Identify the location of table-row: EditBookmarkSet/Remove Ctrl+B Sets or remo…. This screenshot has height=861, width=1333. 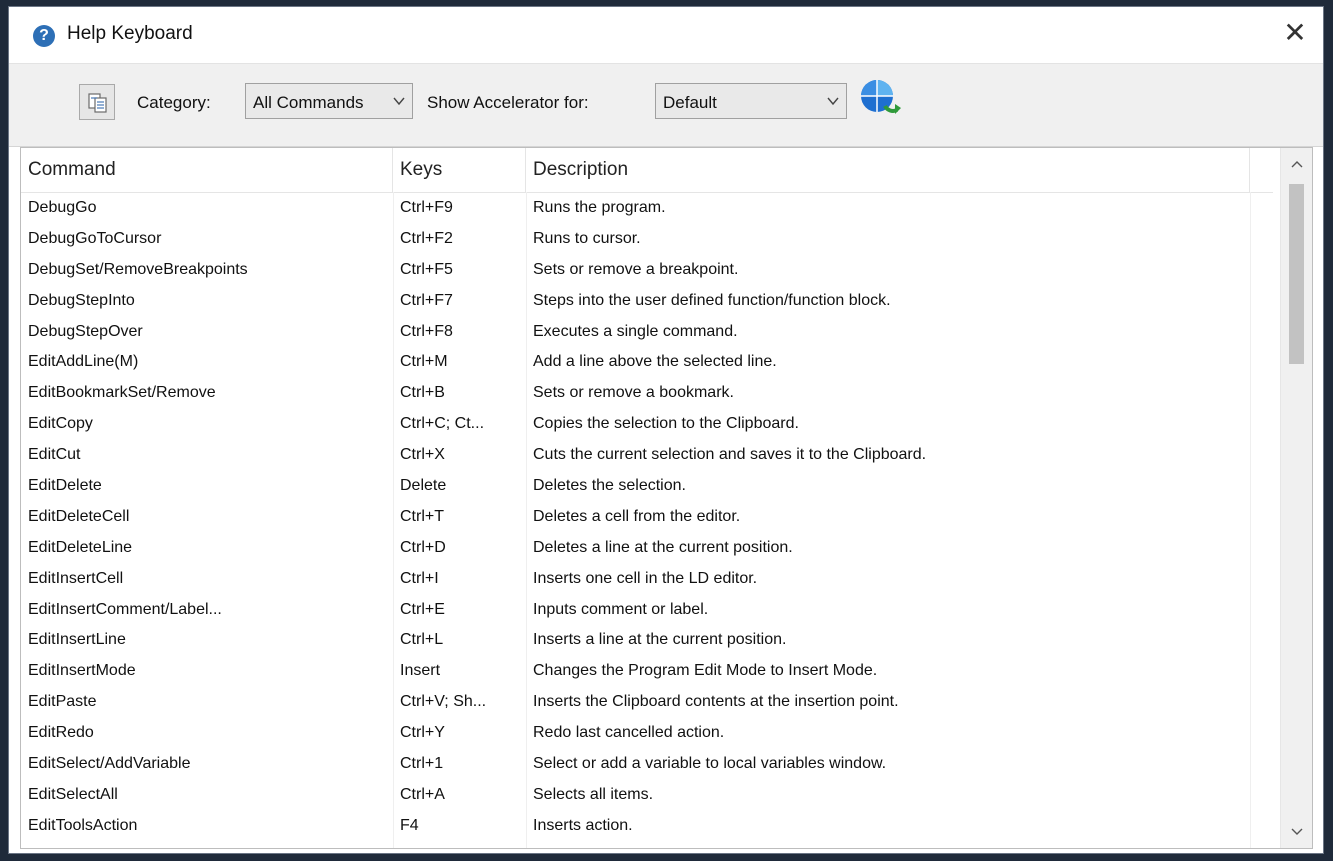
(647, 393).